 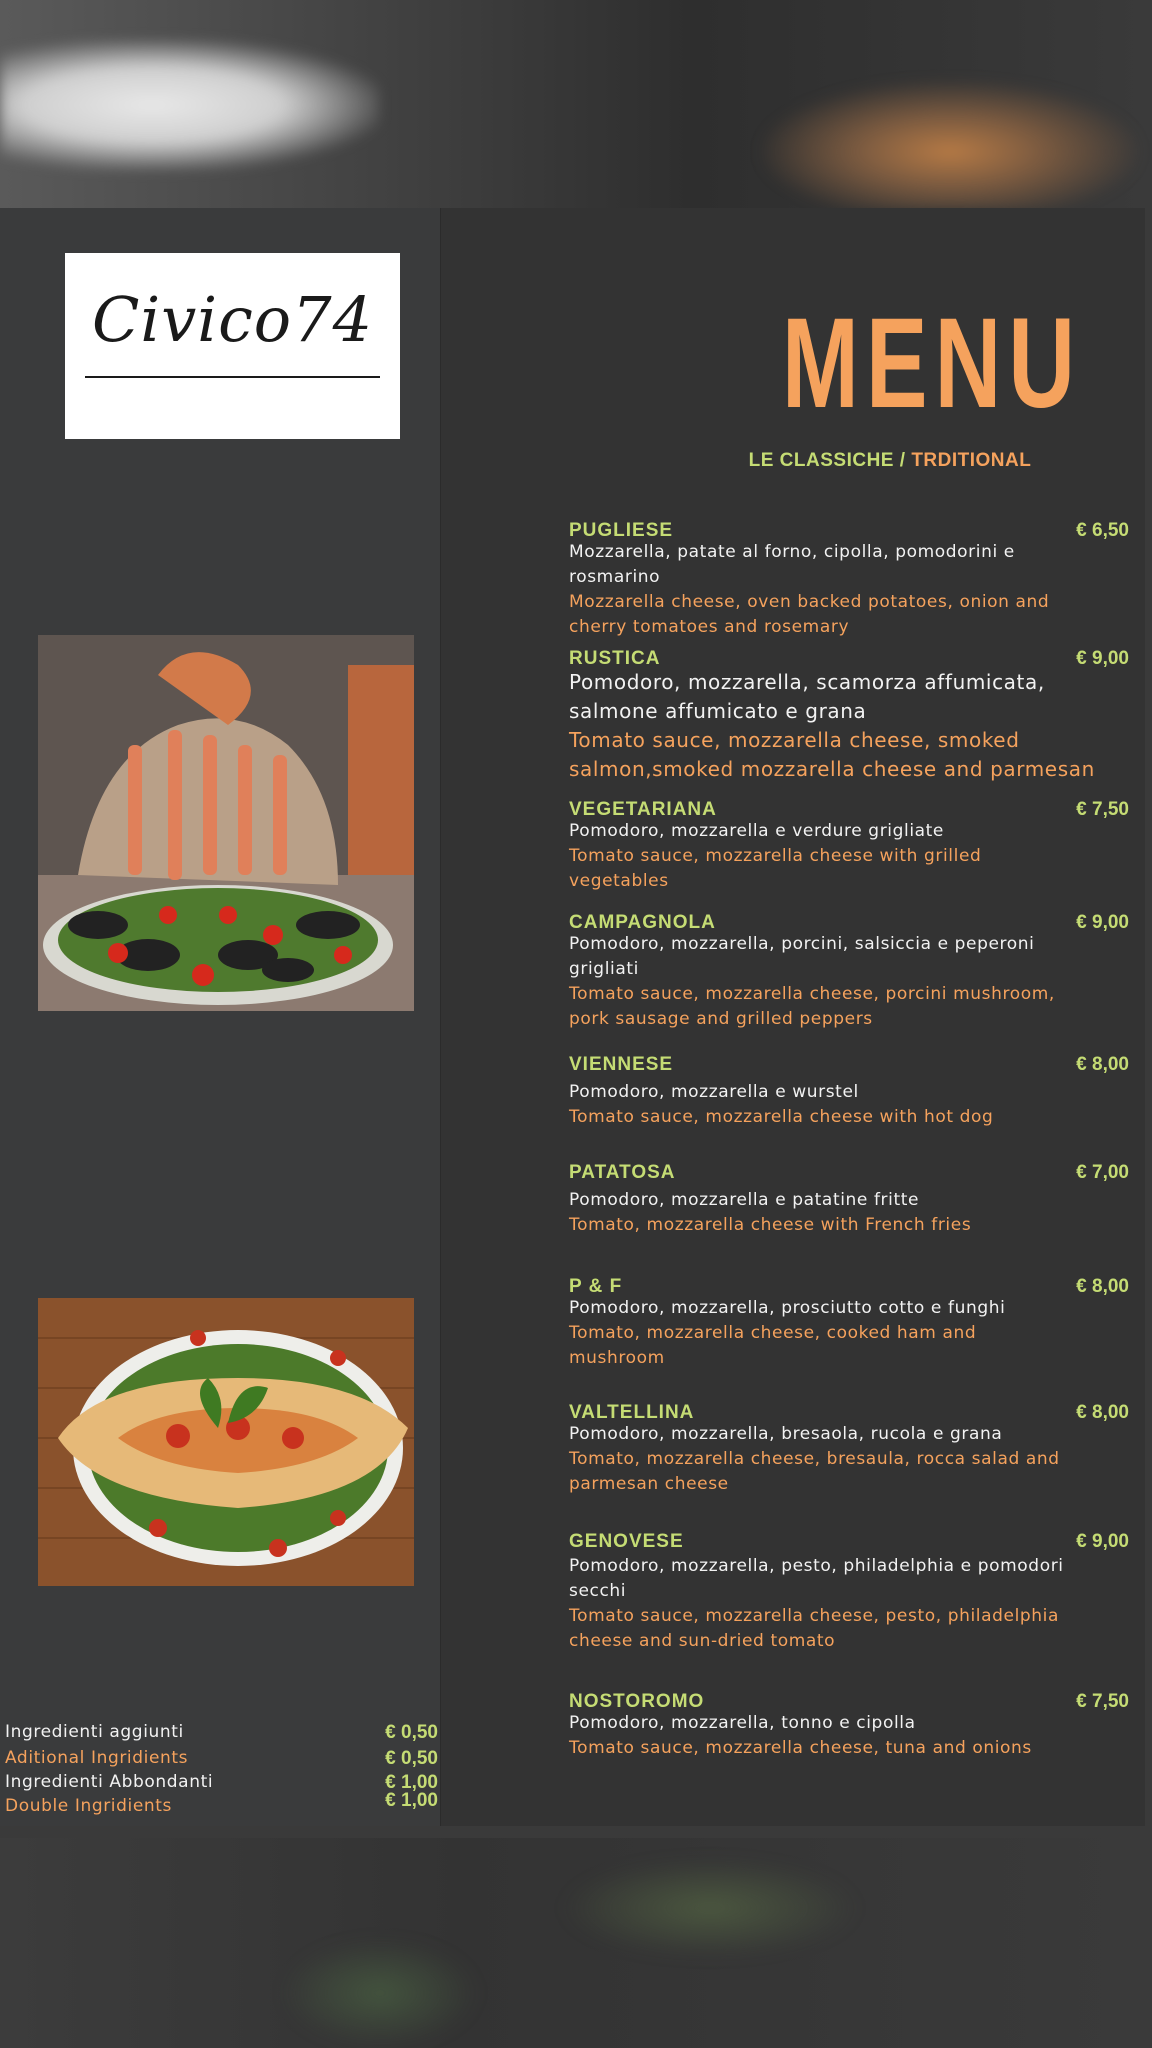 What do you see at coordinates (1102, 530) in the screenshot?
I see `item-price: € 6,50` at bounding box center [1102, 530].